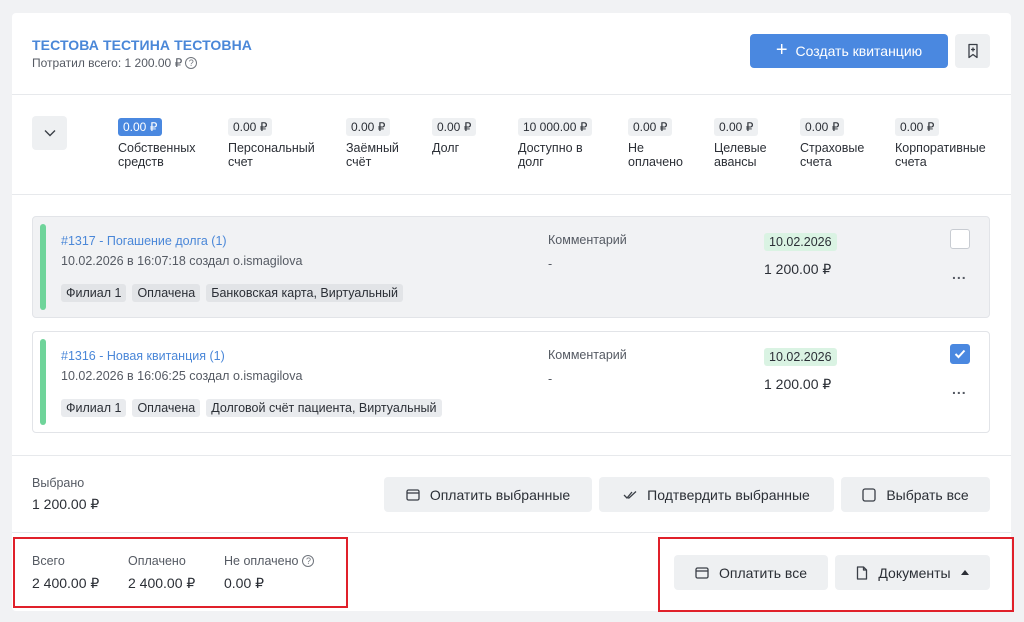  What do you see at coordinates (157, 155) in the screenshot?
I see `balance-label: Собственных средств` at bounding box center [157, 155].